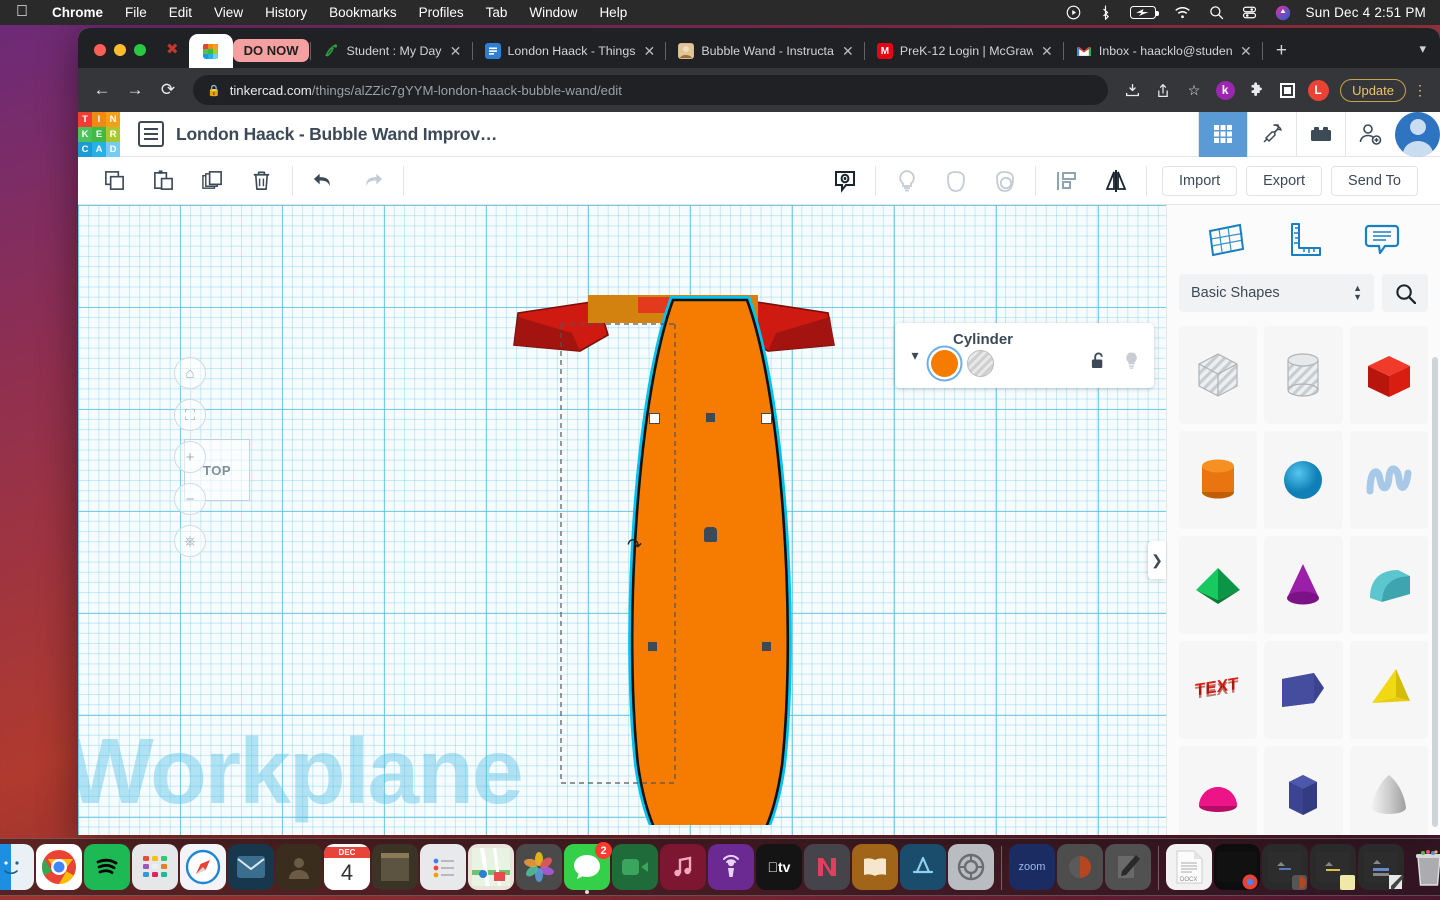 The height and width of the screenshot is (900, 1440). What do you see at coordinates (710, 417) in the screenshot?
I see `resize-handle-top-mid` at bounding box center [710, 417].